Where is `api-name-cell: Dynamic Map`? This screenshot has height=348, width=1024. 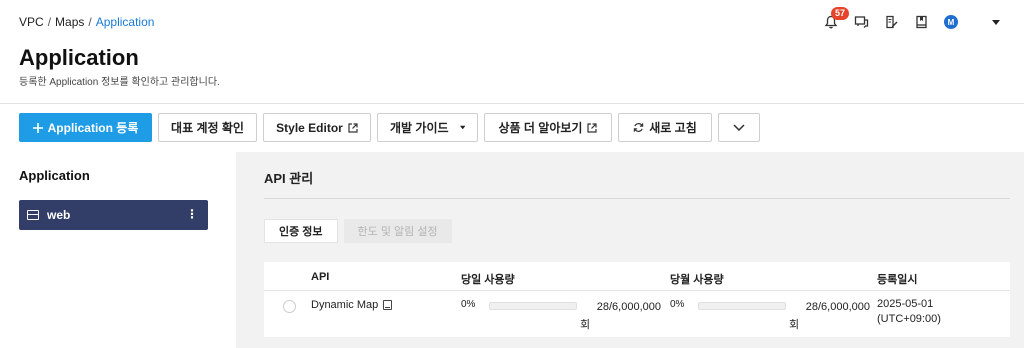 api-name-cell: Dynamic Map is located at coordinates (352, 305).